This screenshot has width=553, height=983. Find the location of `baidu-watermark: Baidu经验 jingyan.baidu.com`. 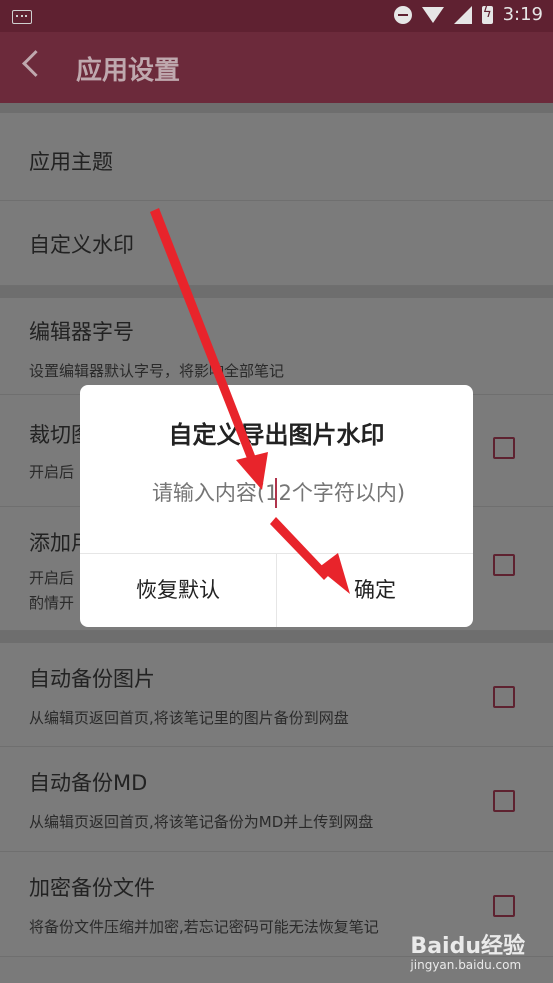

baidu-watermark: Baidu经验 jingyan.baidu.com is located at coordinates (467, 950).